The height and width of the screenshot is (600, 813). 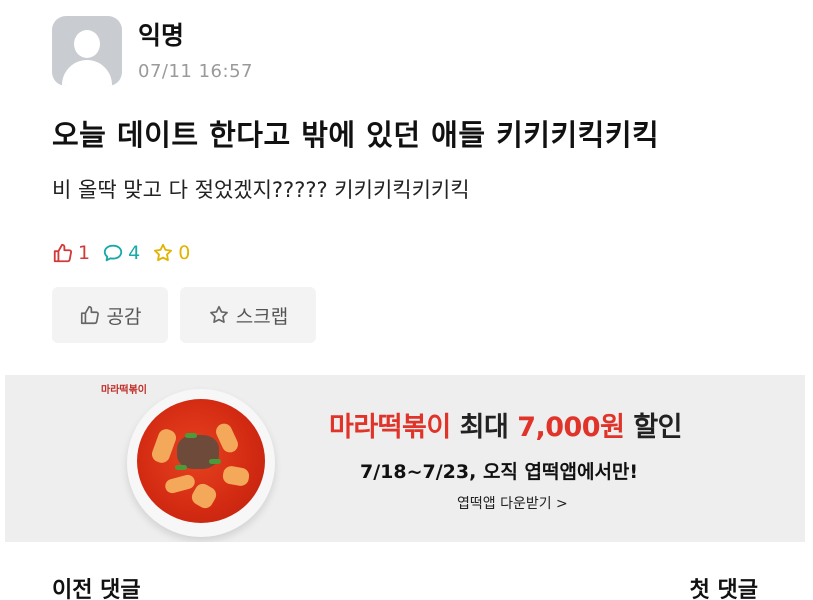 I want to click on speech-bubble-icon, so click(x=113, y=253).